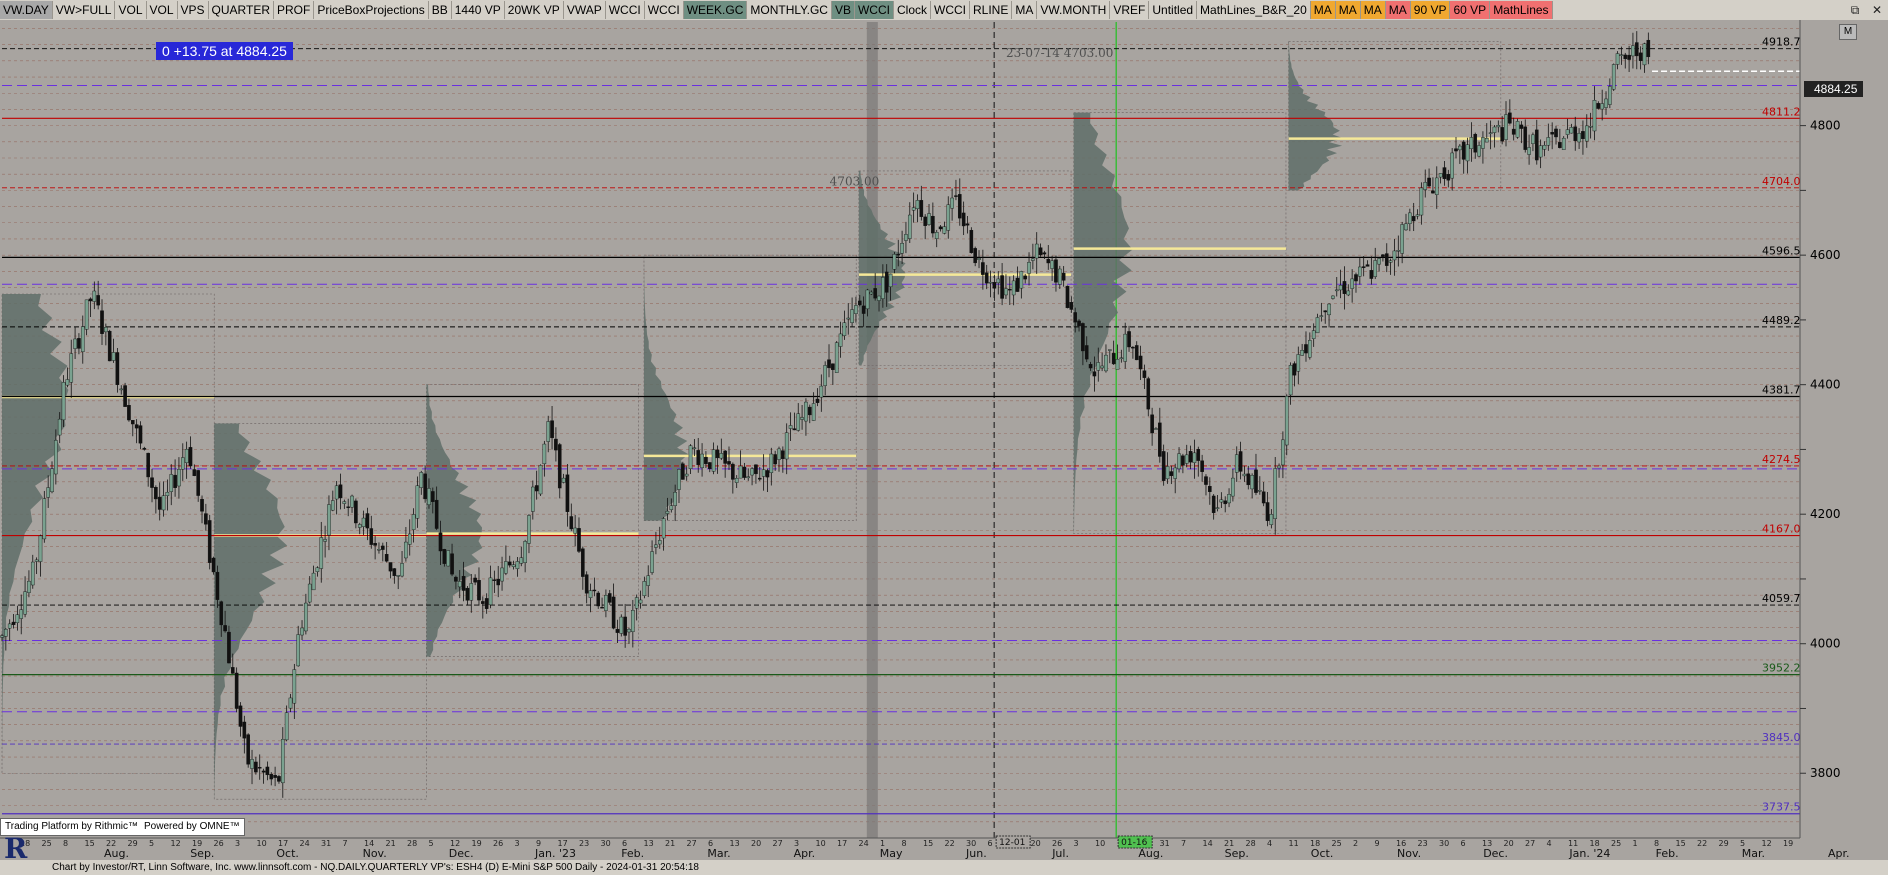  Describe the element at coordinates (1430, 10) in the screenshot. I see `toolbar-button-90-vp: 90 VP` at that location.